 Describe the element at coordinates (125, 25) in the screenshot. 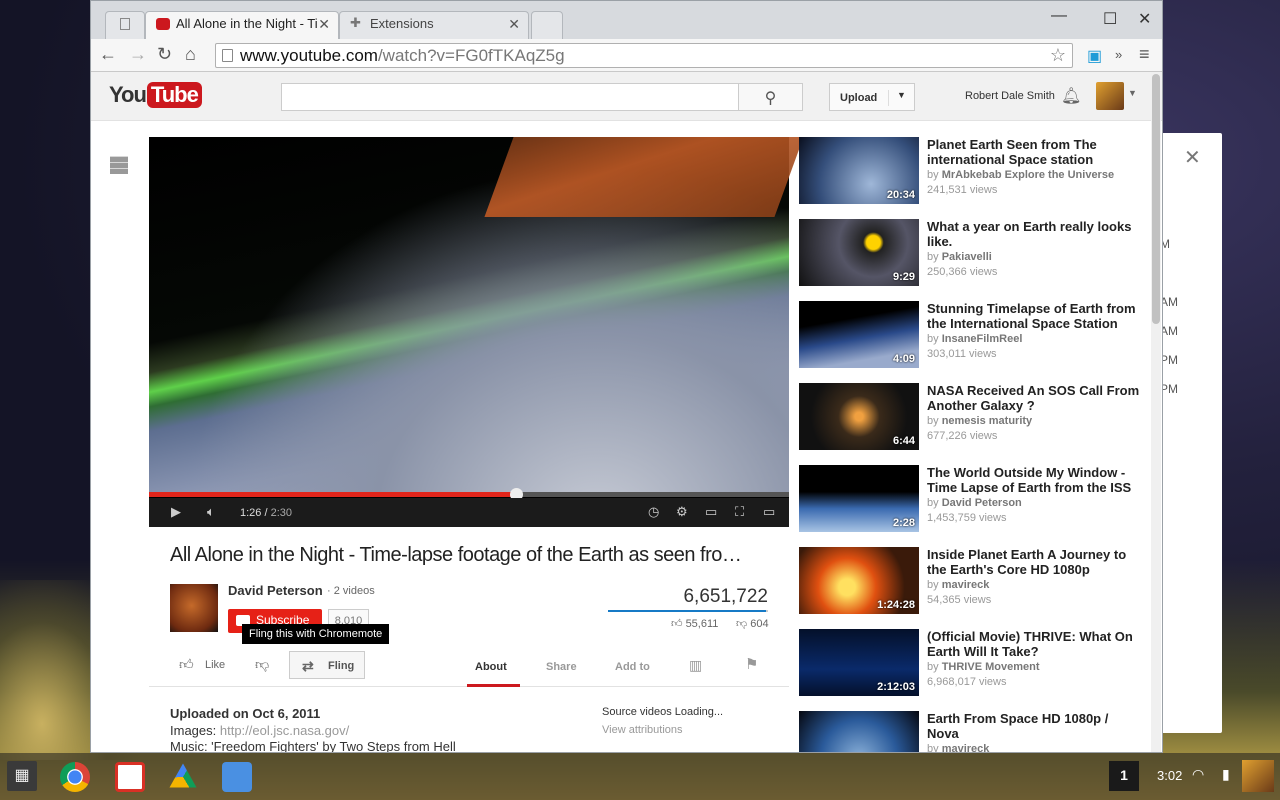

I see `tab-blank` at that location.